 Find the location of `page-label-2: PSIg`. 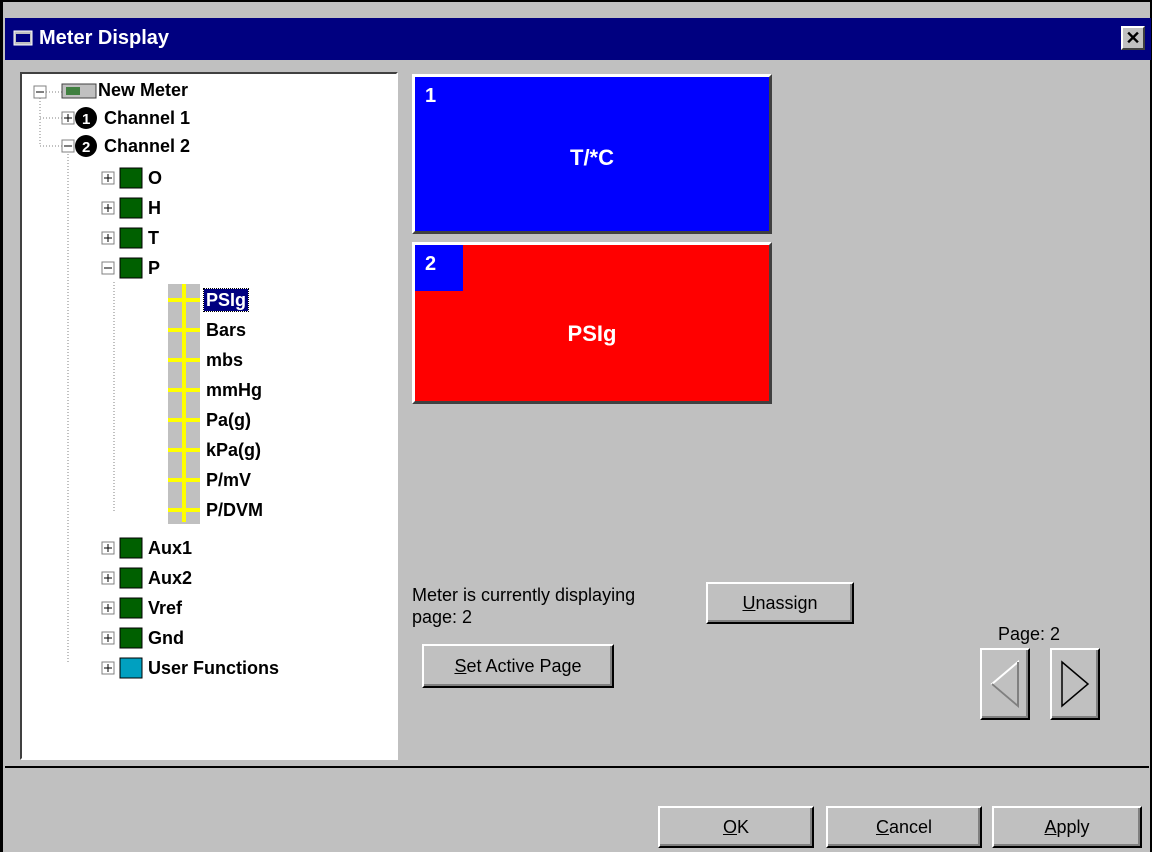

page-label-2: PSIg is located at coordinates (592, 333).